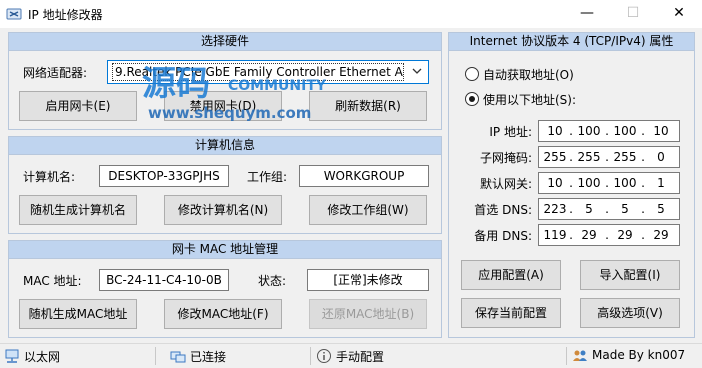  Describe the element at coordinates (555, 235) in the screenshot. I see `octet: 119` at that location.